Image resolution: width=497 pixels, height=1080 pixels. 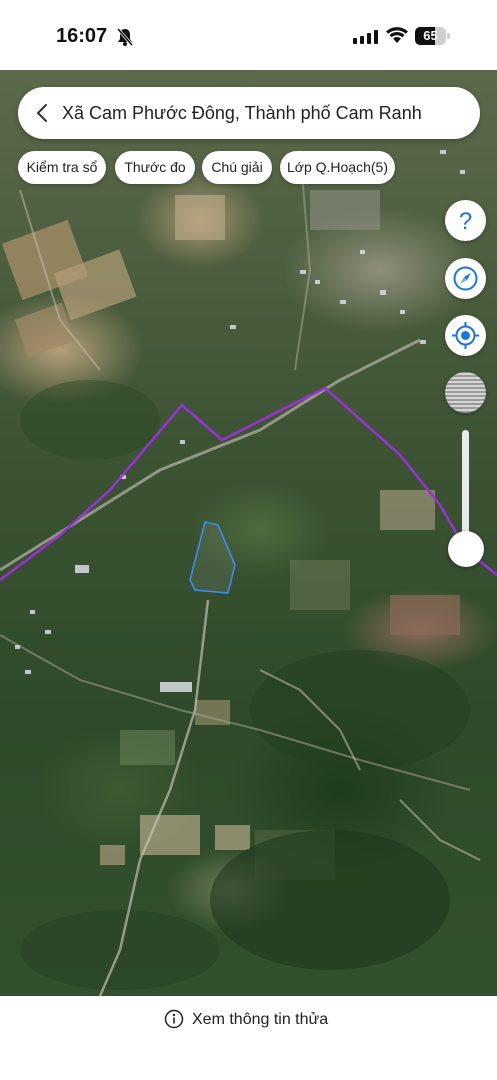 I want to click on crosshair-icon, so click(x=465, y=335).